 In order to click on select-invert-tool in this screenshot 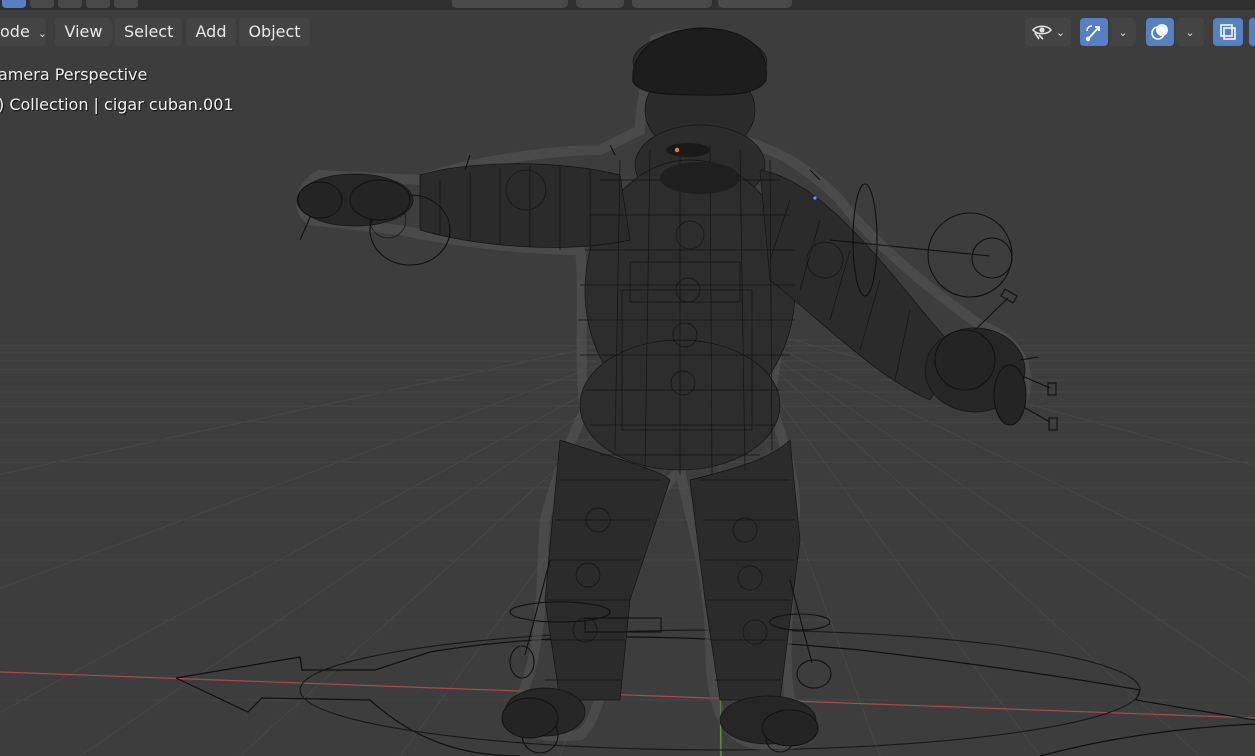, I will do `click(98, 4)`.